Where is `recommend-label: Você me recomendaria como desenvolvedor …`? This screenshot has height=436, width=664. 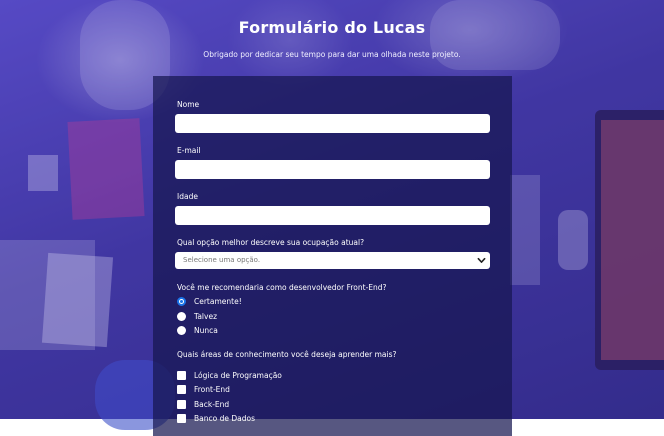 recommend-label: Você me recomendaria como desenvolvedor … is located at coordinates (282, 287).